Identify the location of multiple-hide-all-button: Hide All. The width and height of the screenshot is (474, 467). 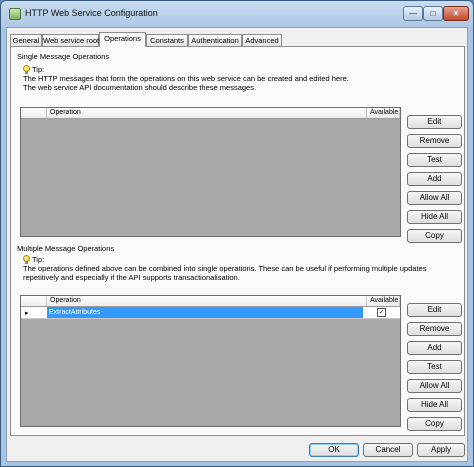
(434, 405).